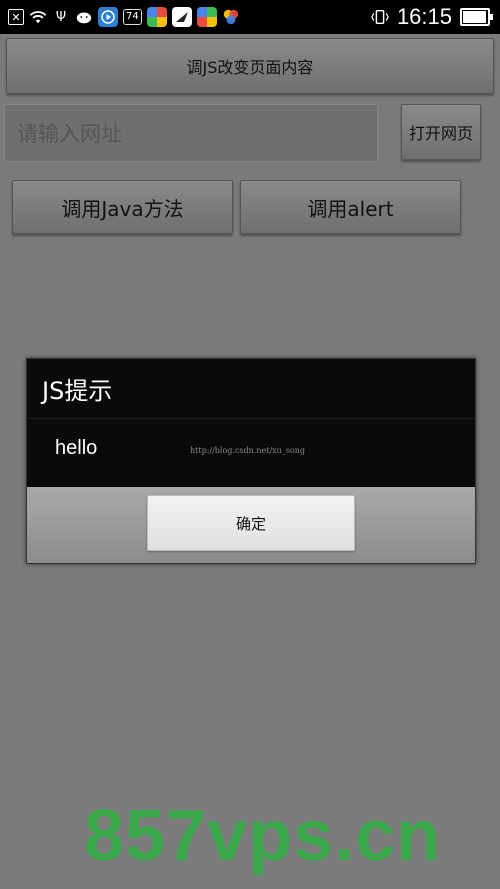 The height and width of the screenshot is (889, 500). What do you see at coordinates (350, 207) in the screenshot?
I see `call-alert-button: 调用alert` at bounding box center [350, 207].